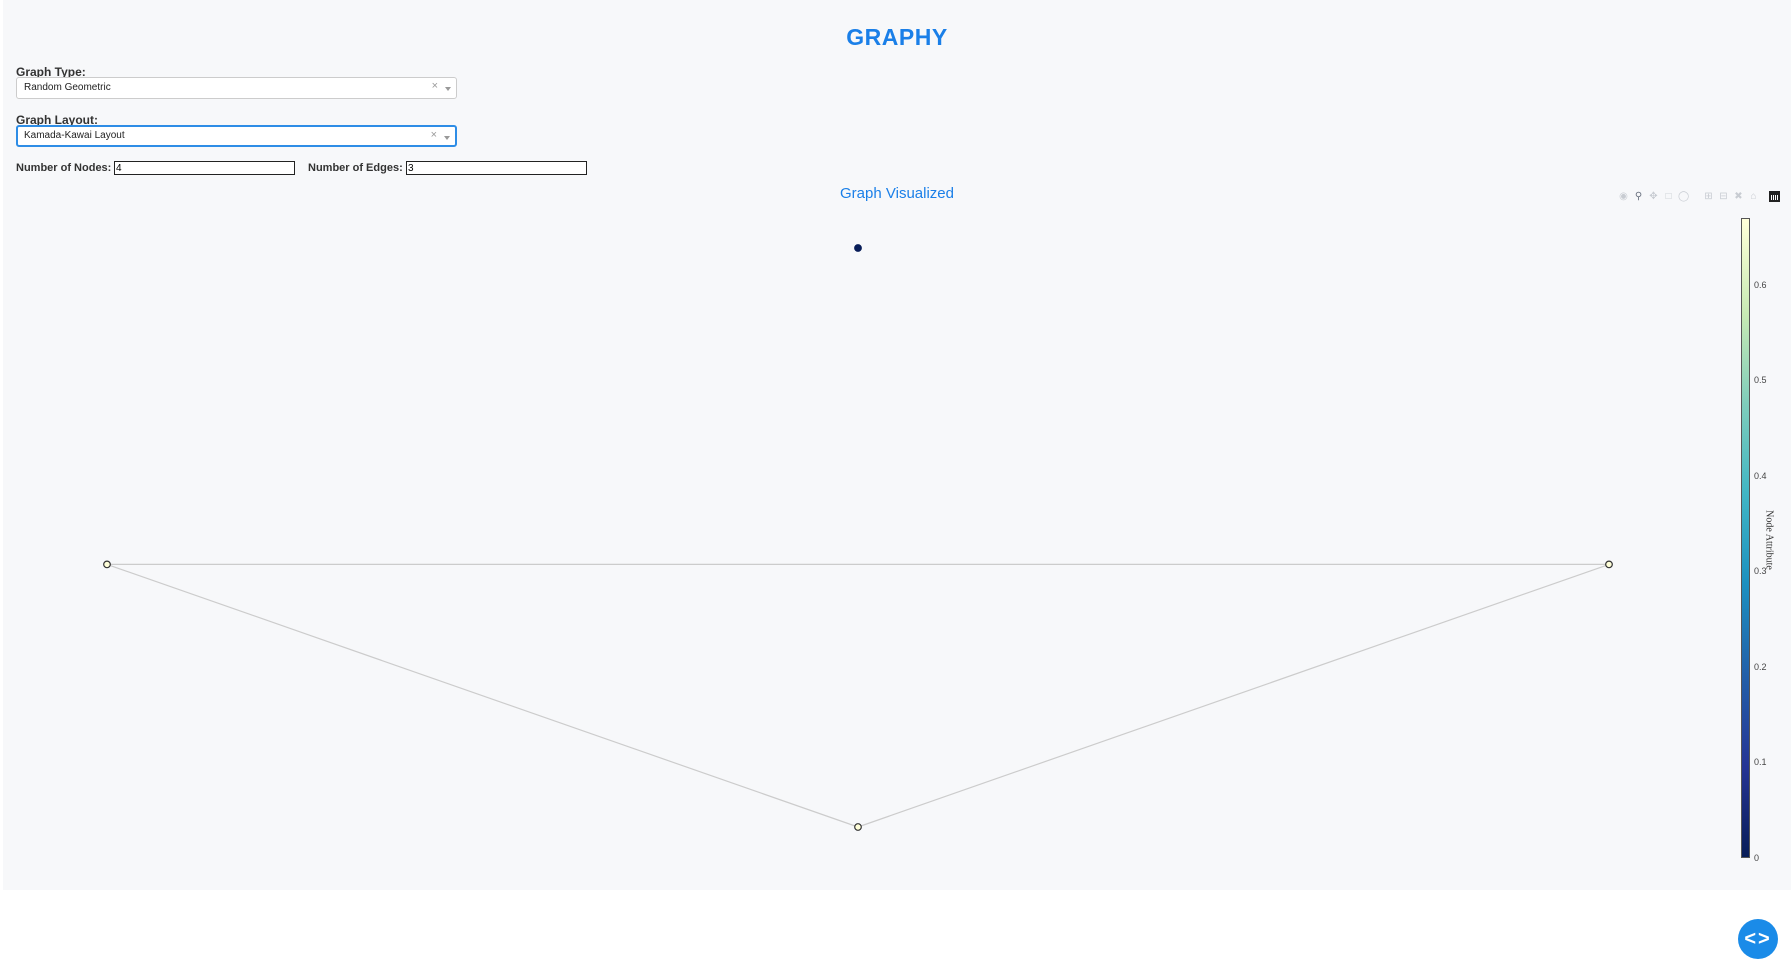  Describe the element at coordinates (1757, 858) in the screenshot. I see `colorbar-tick-label: 0` at that location.